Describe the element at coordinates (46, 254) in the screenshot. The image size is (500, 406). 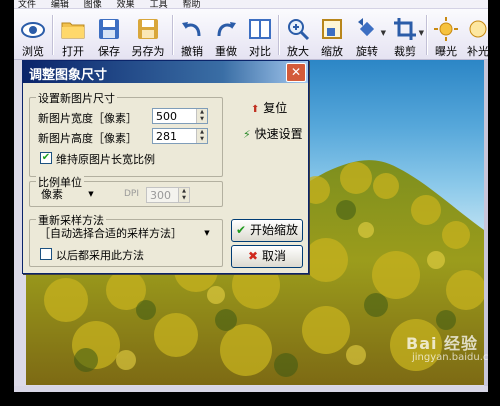
I see `later-use-checkbox` at that location.